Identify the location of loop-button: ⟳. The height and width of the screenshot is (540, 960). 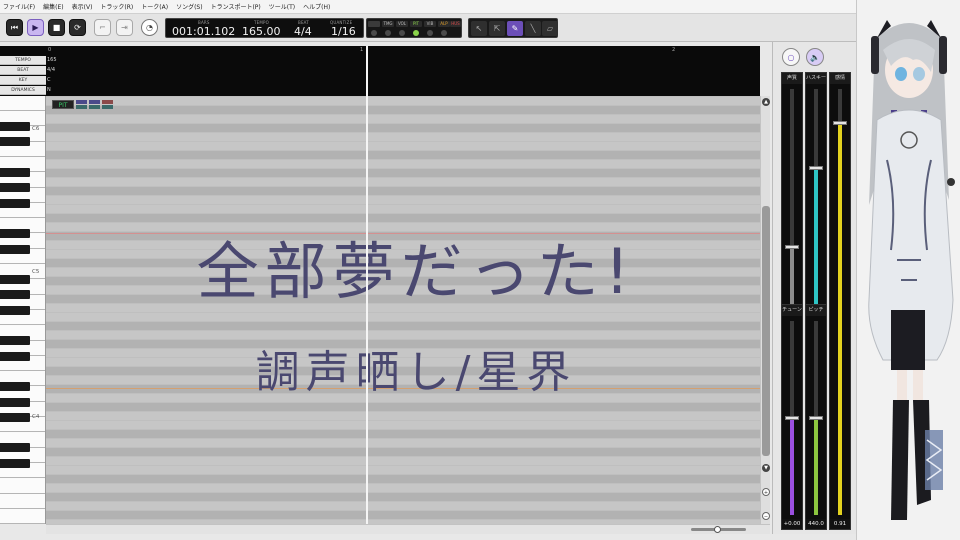
(77, 27).